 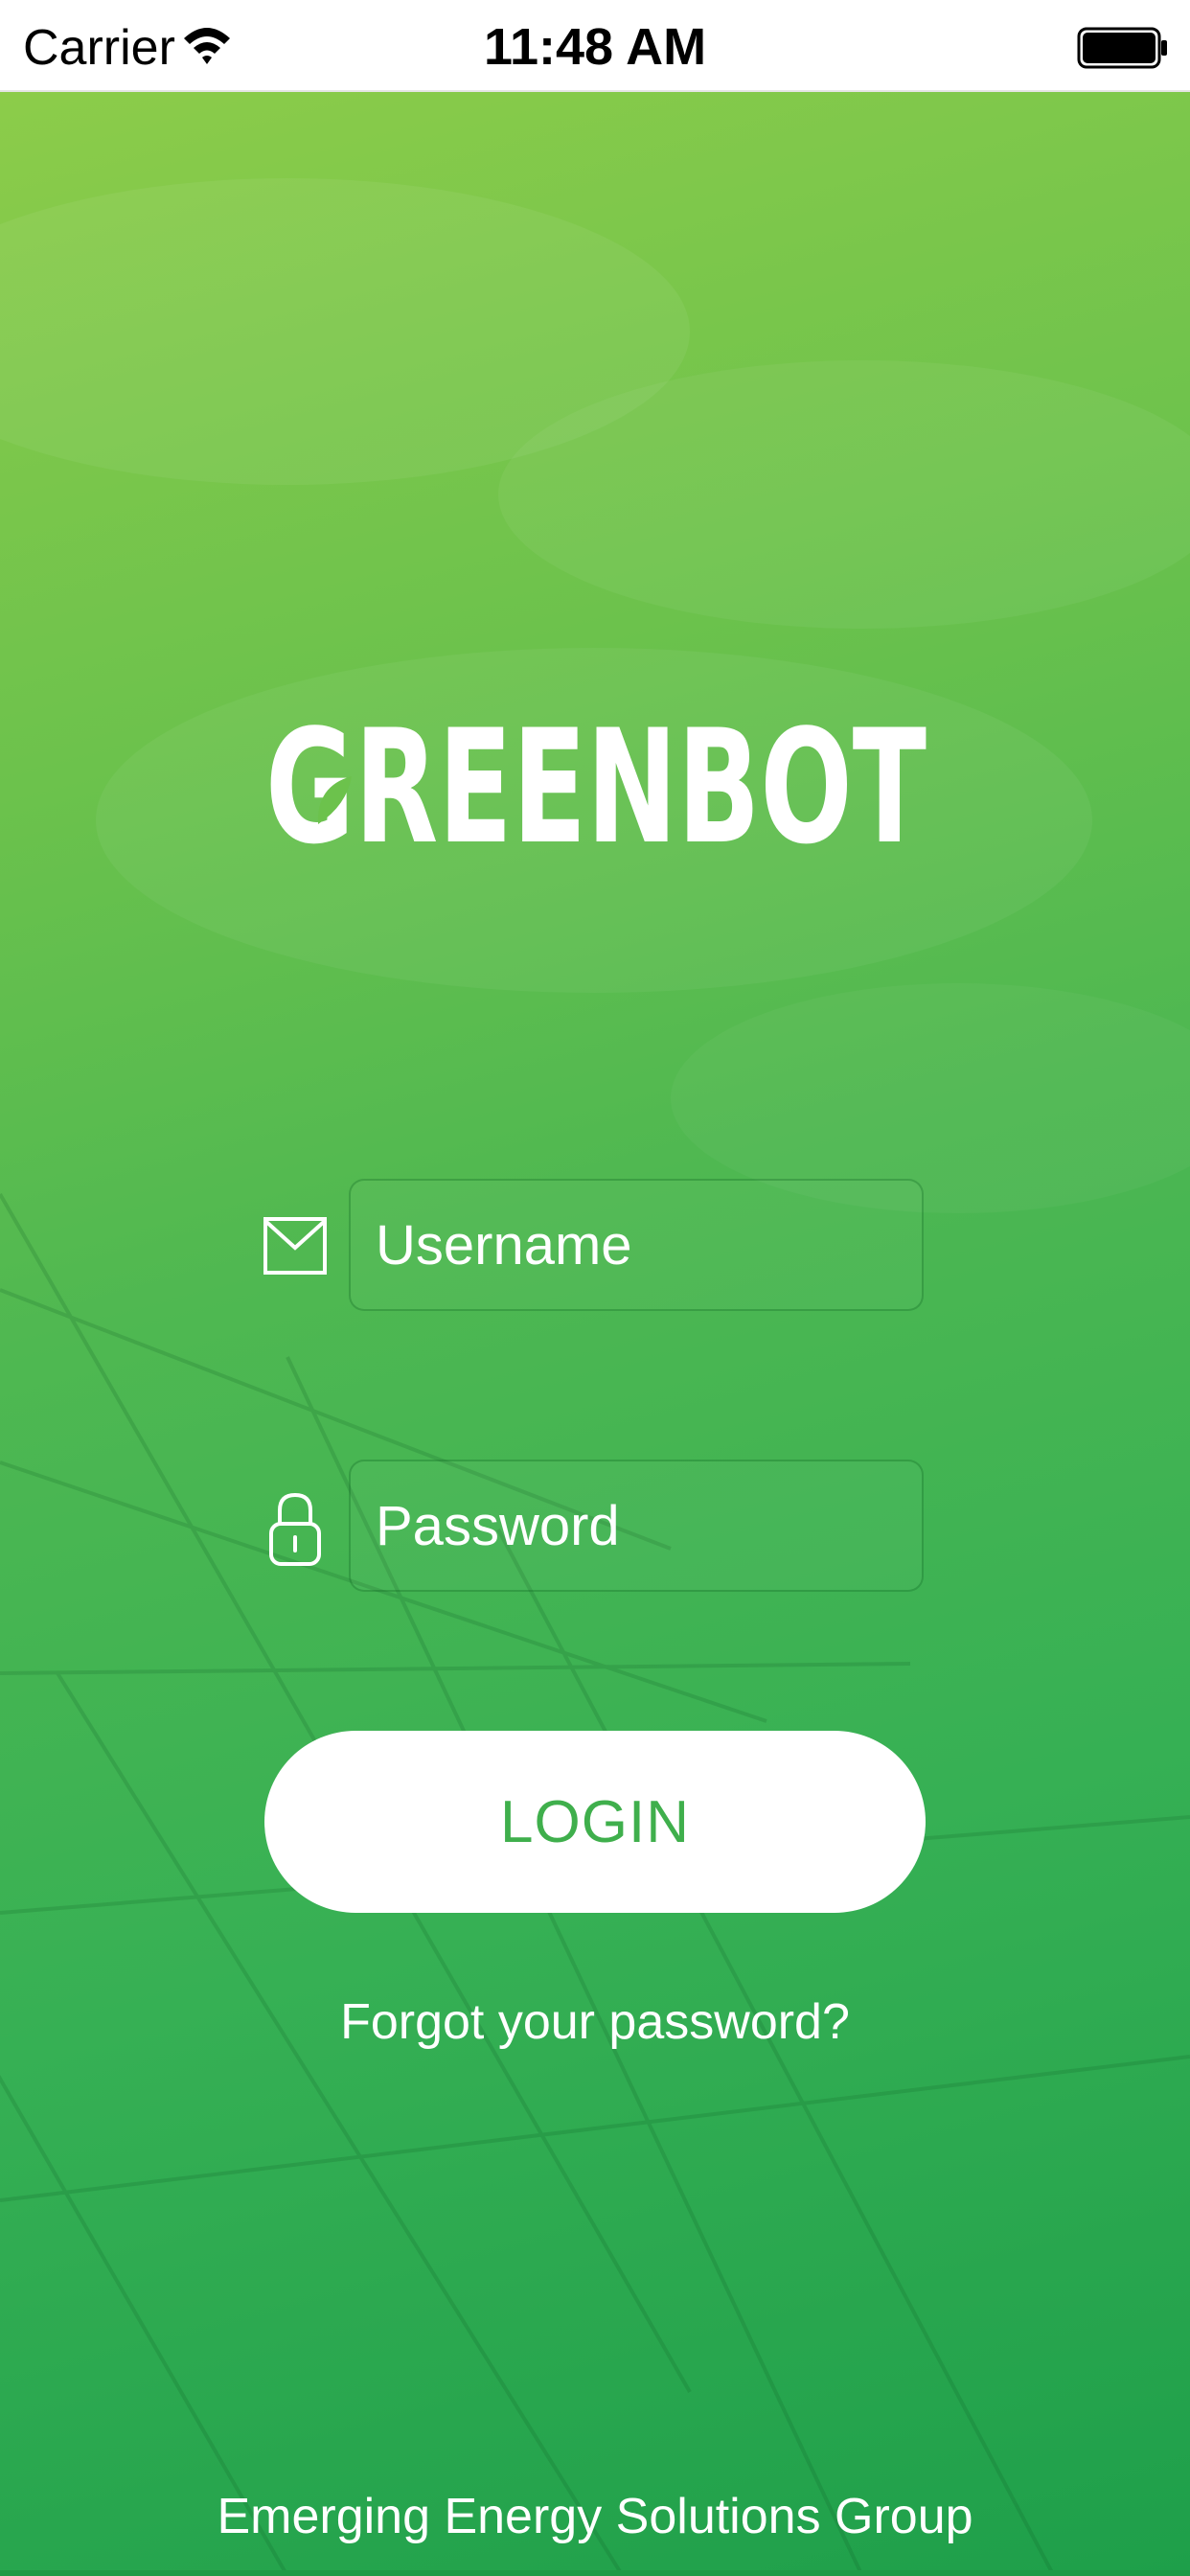 I want to click on mail-icon, so click(x=295, y=1246).